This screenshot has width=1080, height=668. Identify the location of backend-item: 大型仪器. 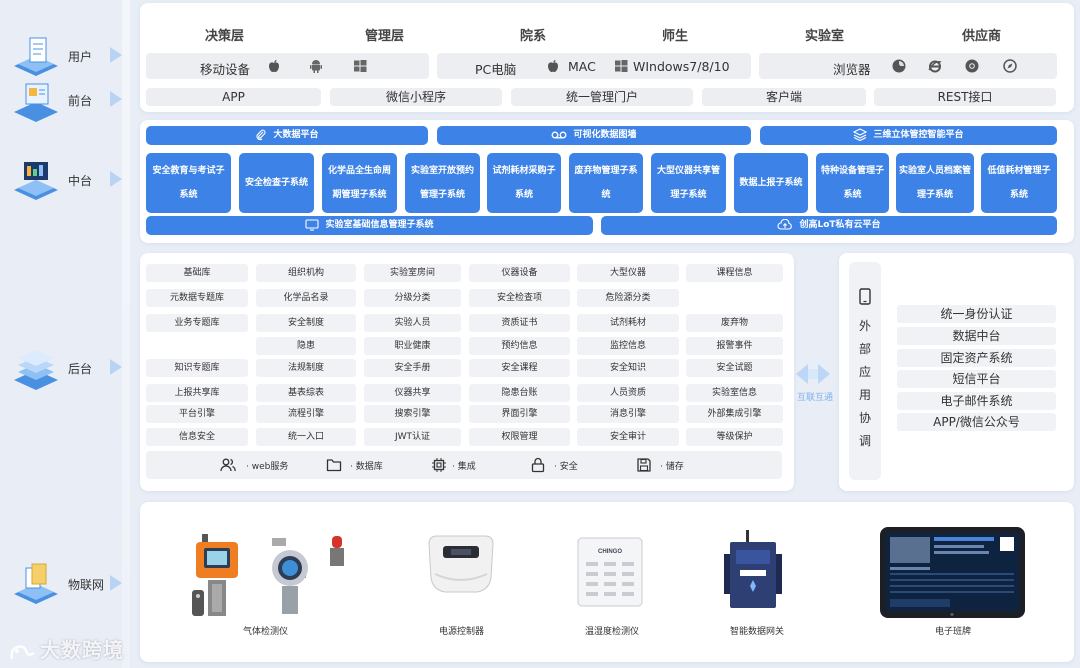
(628, 273).